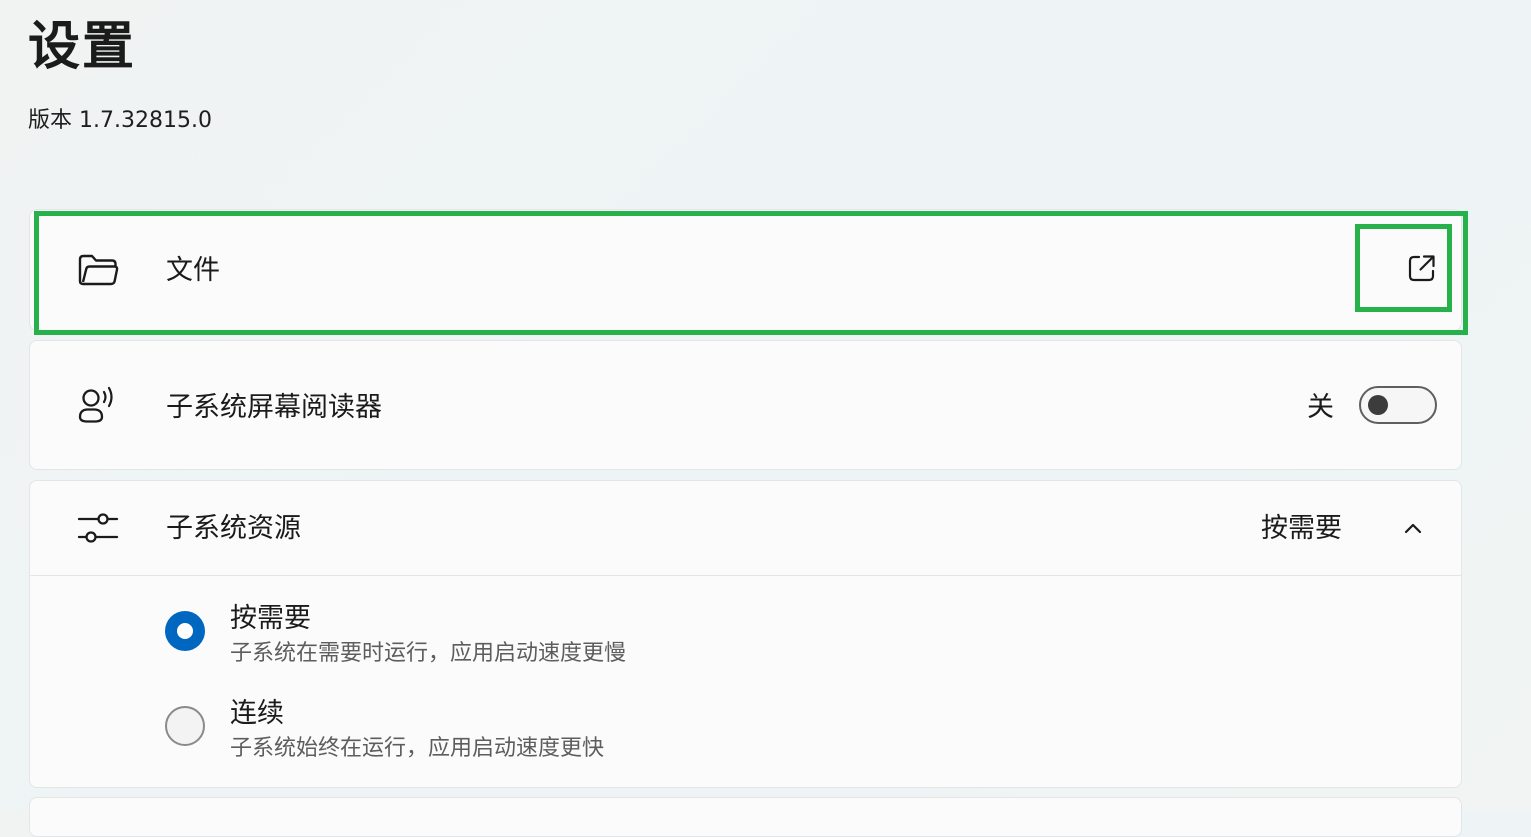 The width and height of the screenshot is (1531, 837). I want to click on screen-reader-toggle, so click(1398, 405).